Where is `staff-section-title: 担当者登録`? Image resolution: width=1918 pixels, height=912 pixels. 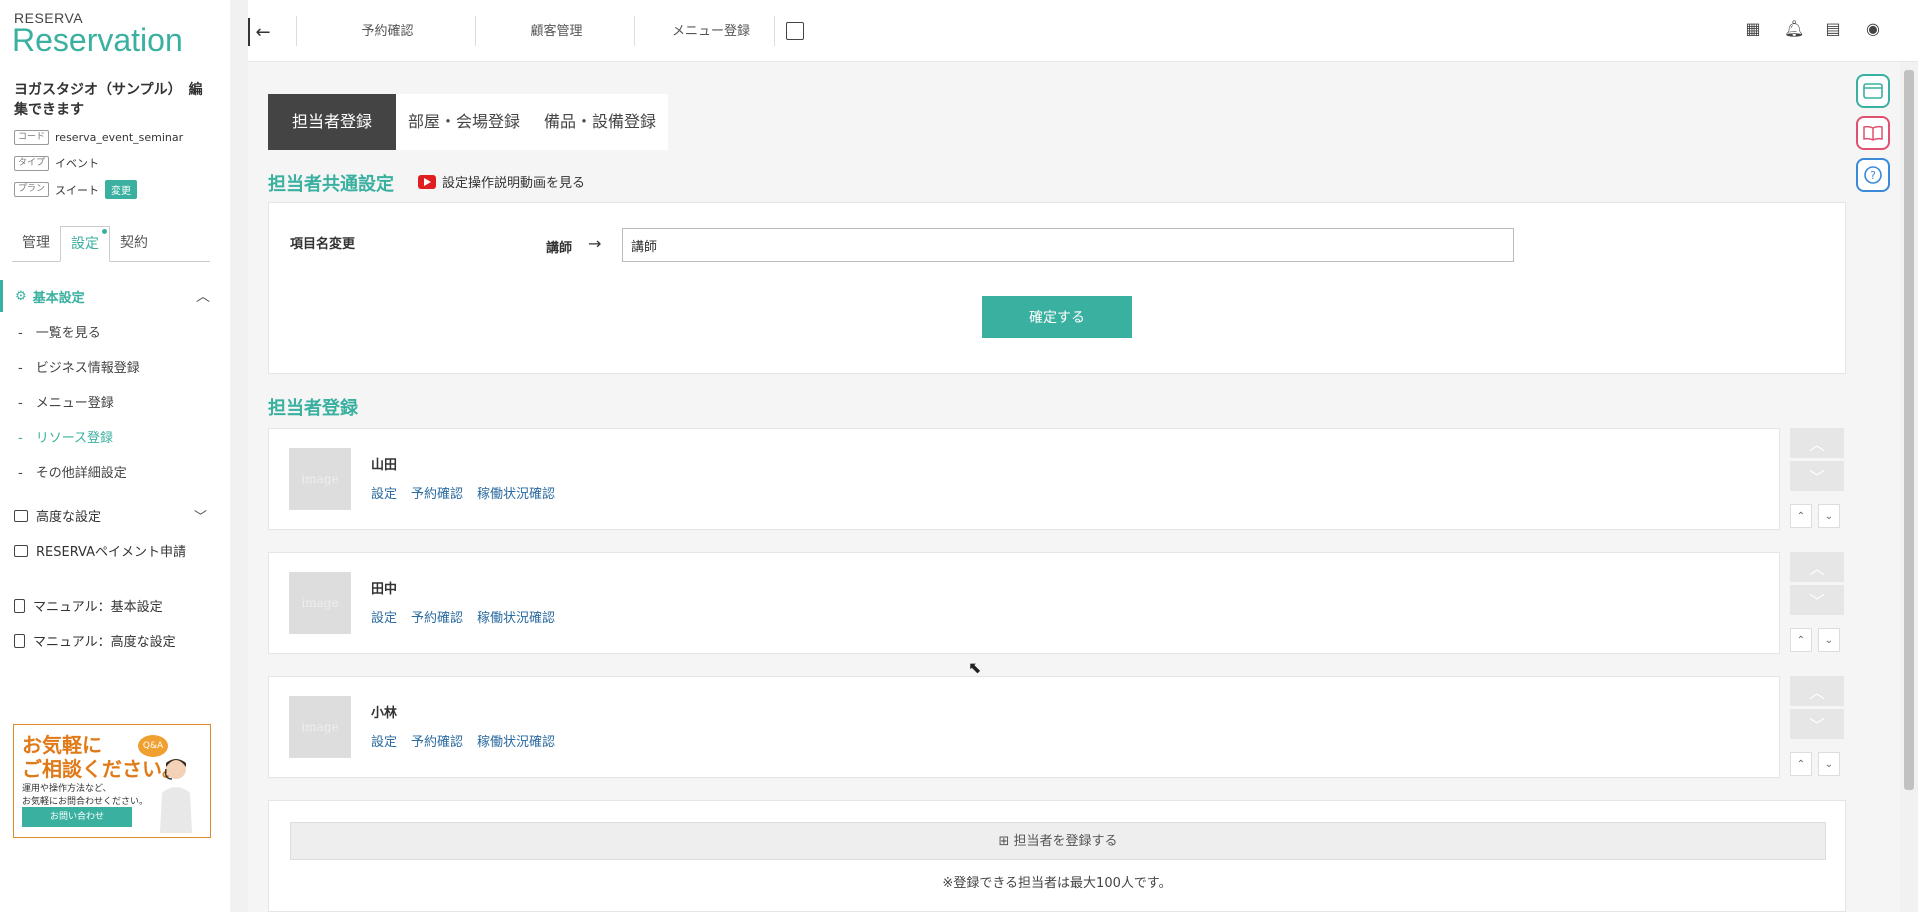
staff-section-title: 担当者登録 is located at coordinates (313, 408).